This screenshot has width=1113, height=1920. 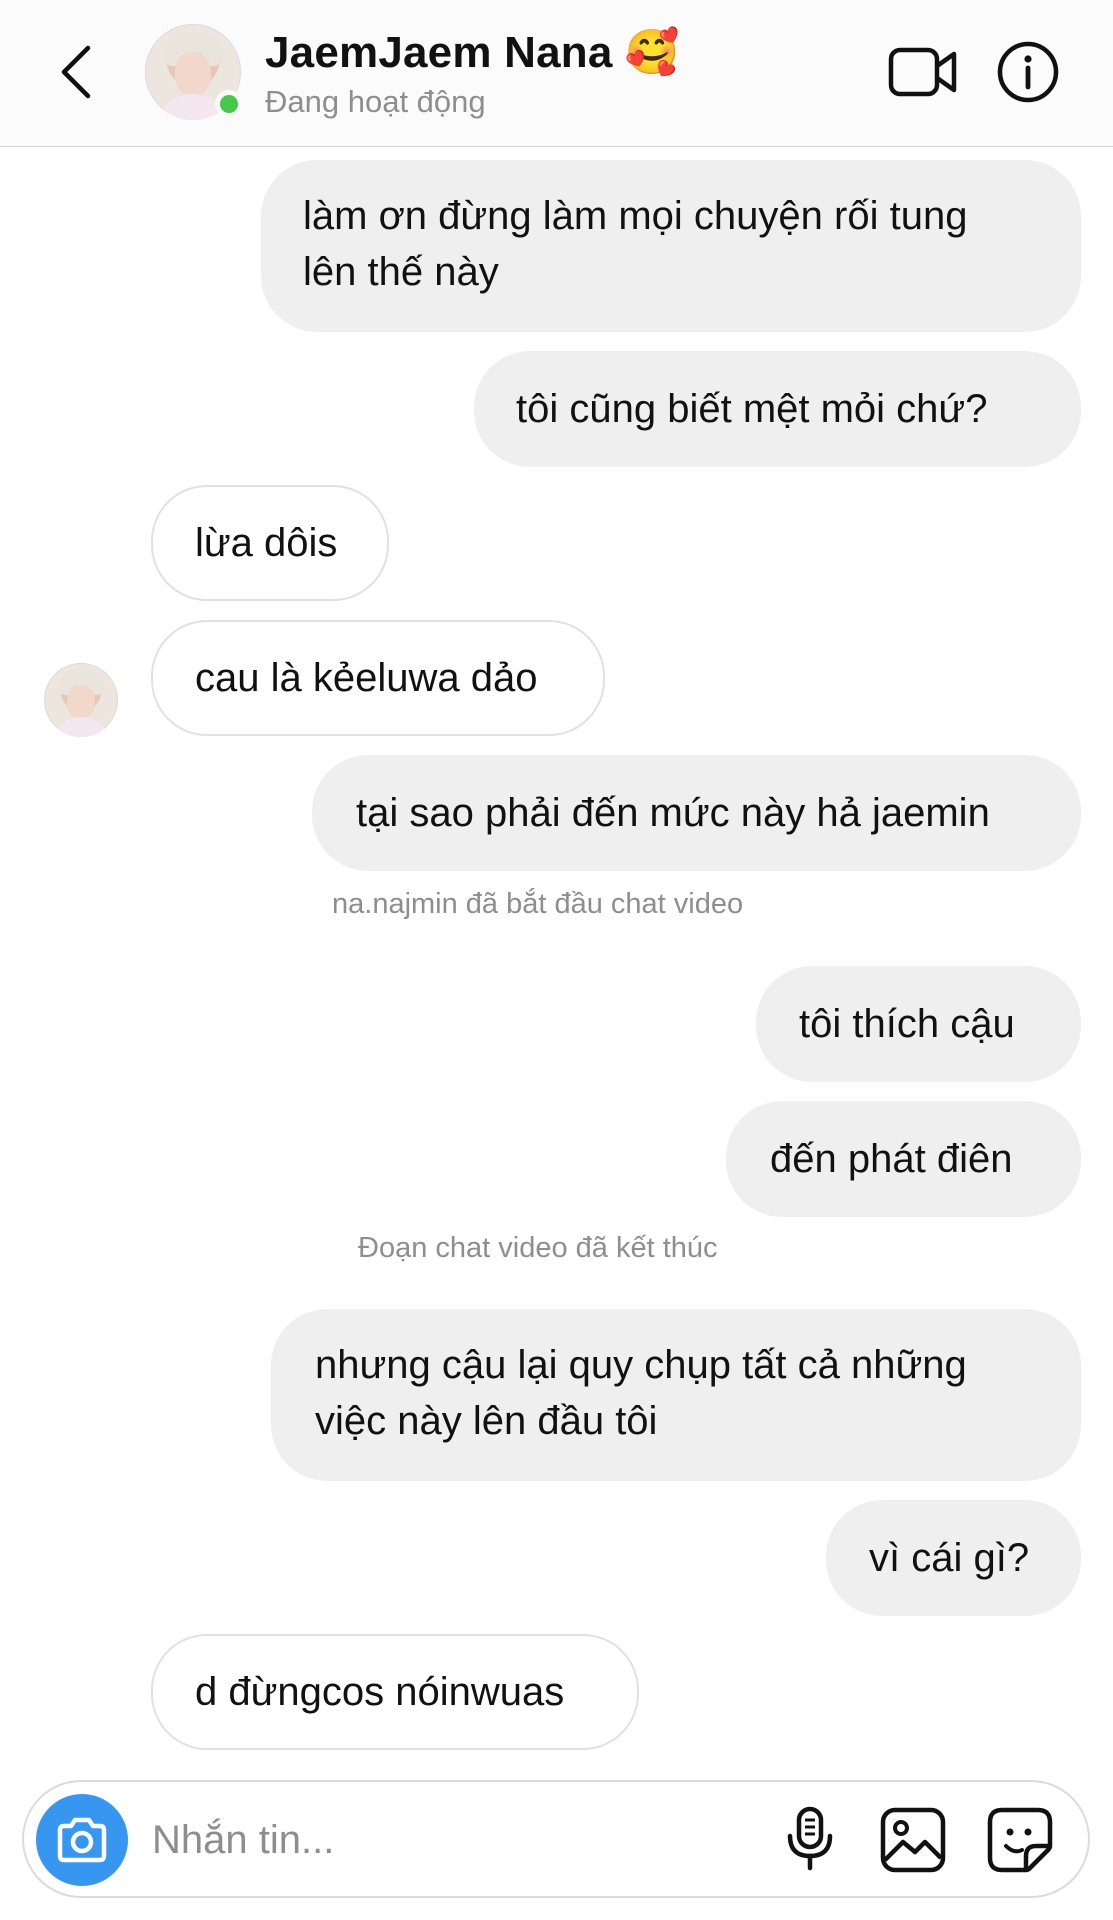 I want to click on back-button, so click(x=76, y=72).